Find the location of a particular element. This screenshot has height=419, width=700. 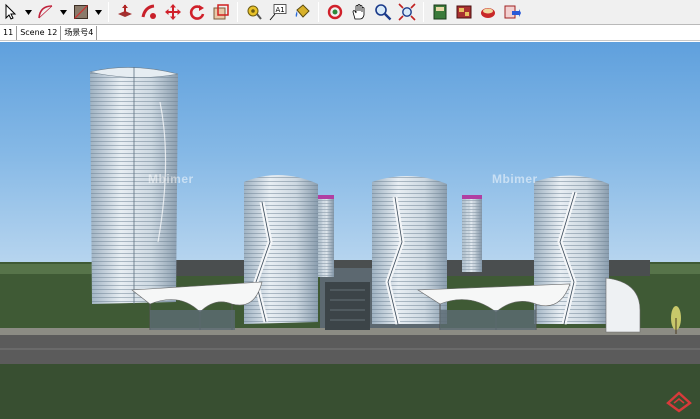

central-entrance is located at coordinates (347, 306).